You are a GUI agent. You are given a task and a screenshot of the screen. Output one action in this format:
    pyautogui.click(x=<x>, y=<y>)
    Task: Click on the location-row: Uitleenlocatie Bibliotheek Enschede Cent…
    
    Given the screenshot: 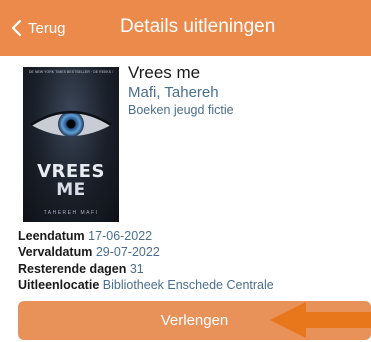 What is the action you would take?
    pyautogui.click(x=146, y=285)
    